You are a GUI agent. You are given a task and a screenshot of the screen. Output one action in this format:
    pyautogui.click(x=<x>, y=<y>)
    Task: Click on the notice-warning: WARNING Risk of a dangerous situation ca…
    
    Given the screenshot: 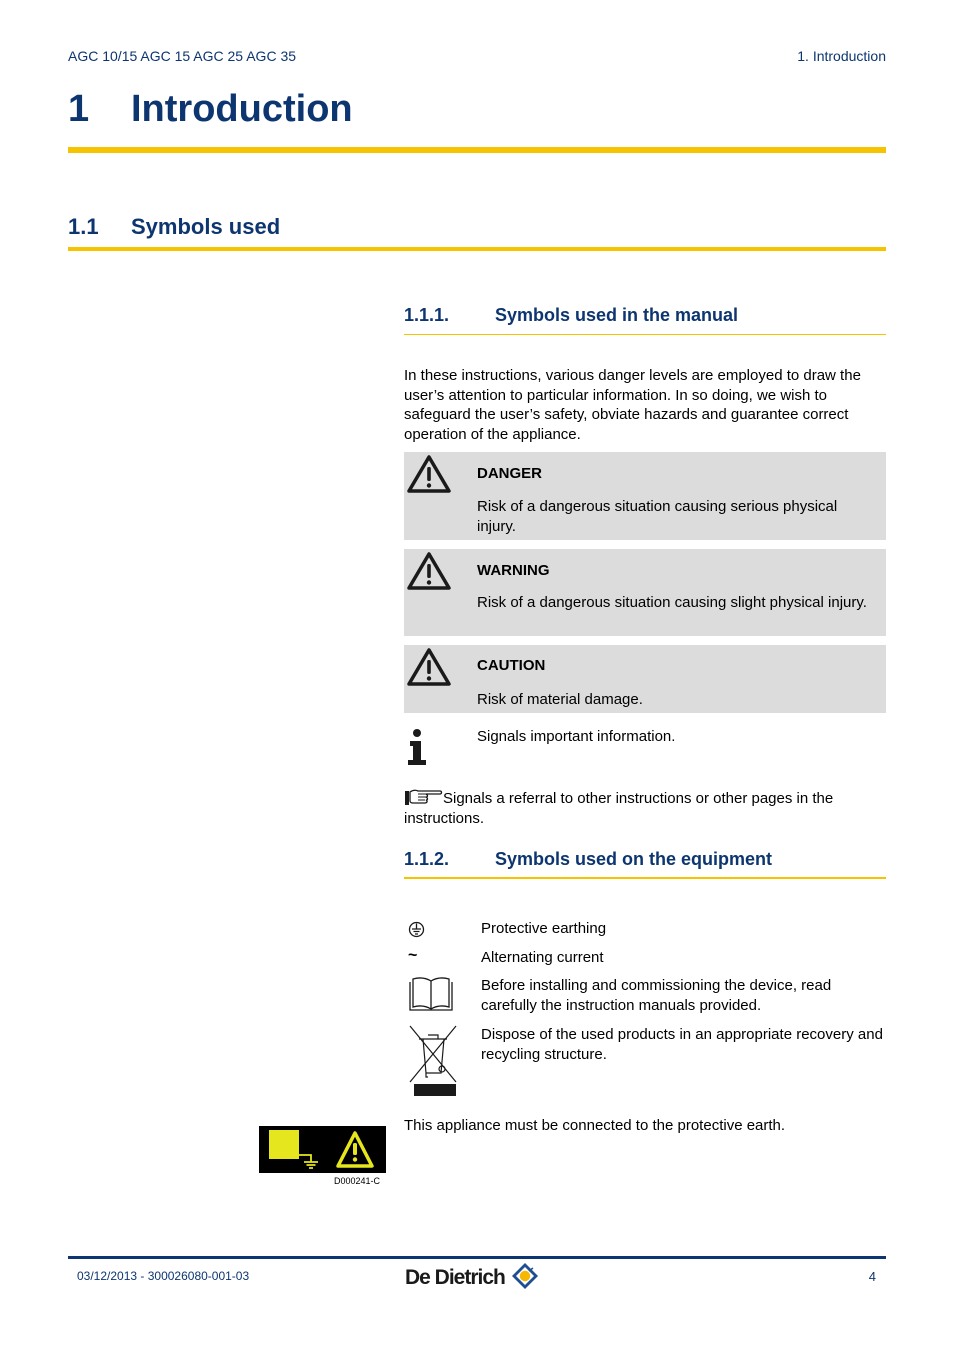 What is the action you would take?
    pyautogui.click(x=645, y=592)
    